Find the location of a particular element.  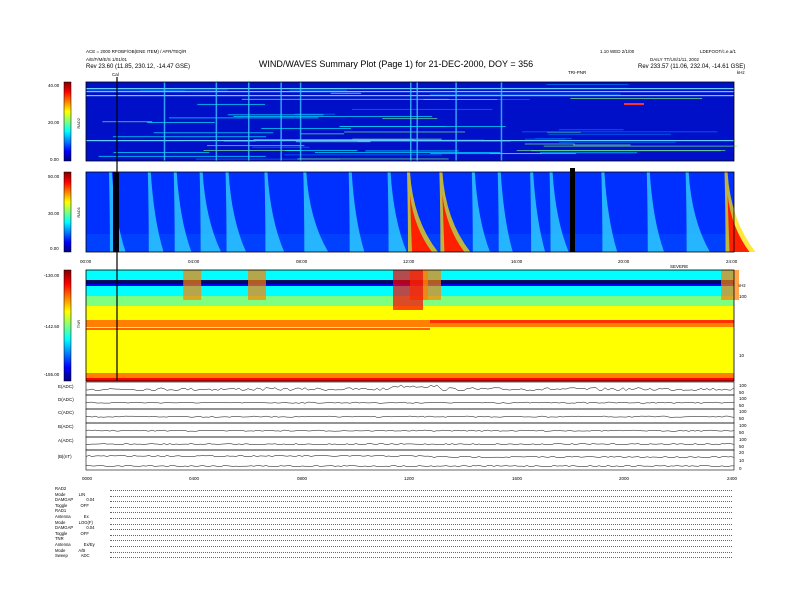

footer-value: A/B is located at coordinates (81, 550).